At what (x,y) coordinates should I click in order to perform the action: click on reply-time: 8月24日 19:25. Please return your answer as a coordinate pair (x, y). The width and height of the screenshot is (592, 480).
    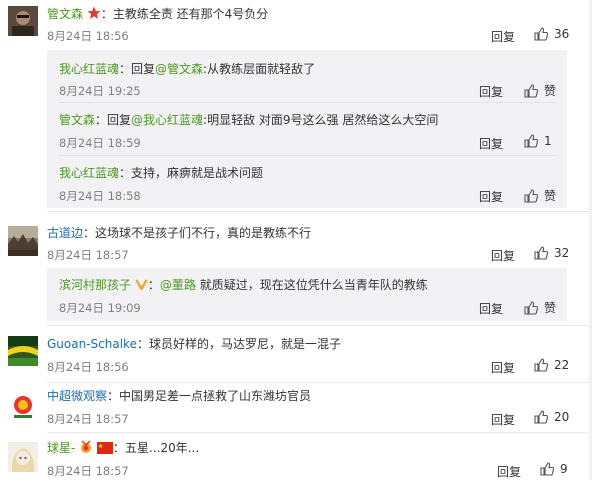
    Looking at the image, I should click on (100, 91).